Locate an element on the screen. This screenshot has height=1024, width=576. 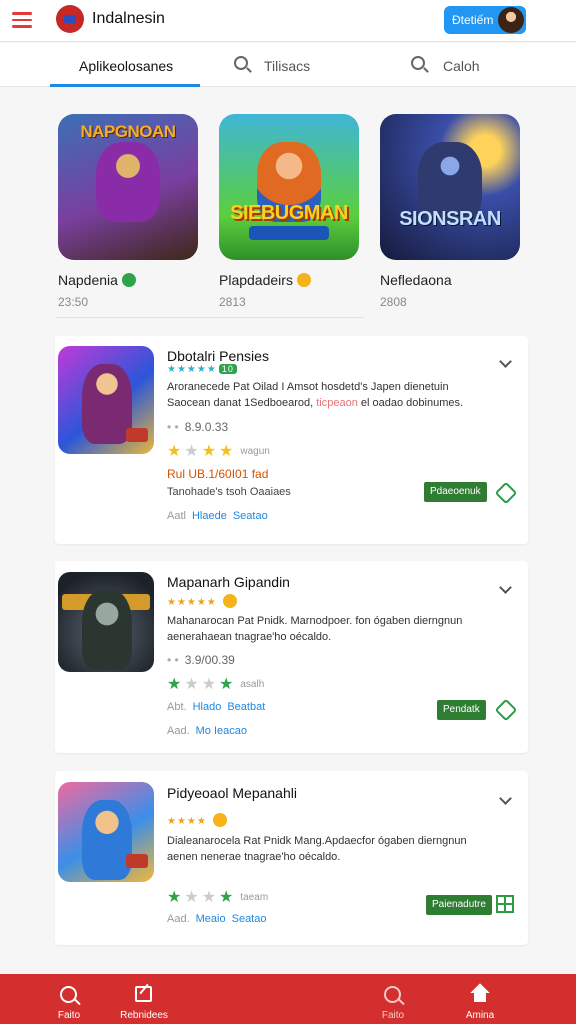
bottom-navigation: Faito Rebnidees Faito Amina is located at coordinates (288, 999).